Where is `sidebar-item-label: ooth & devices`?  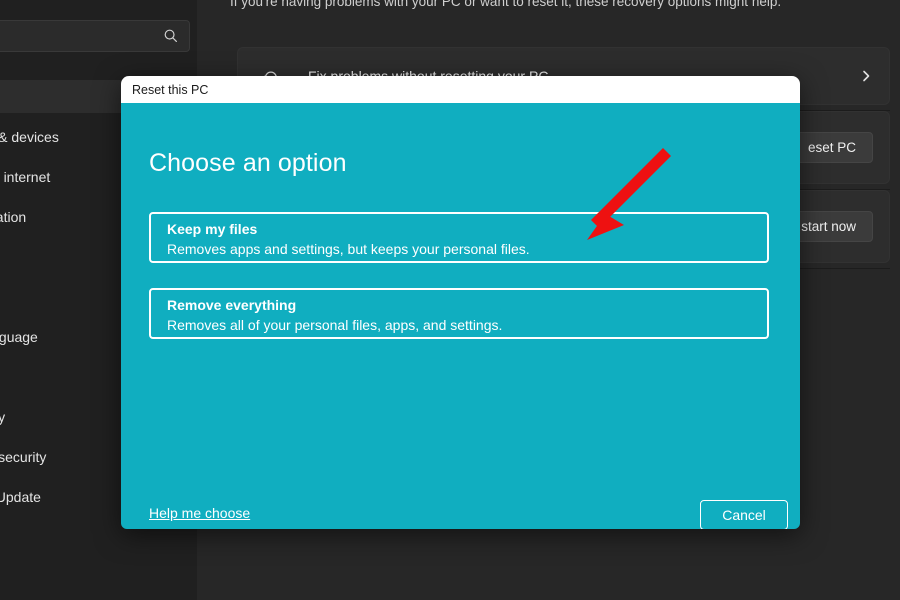 sidebar-item-label: ooth & devices is located at coordinates (29, 136).